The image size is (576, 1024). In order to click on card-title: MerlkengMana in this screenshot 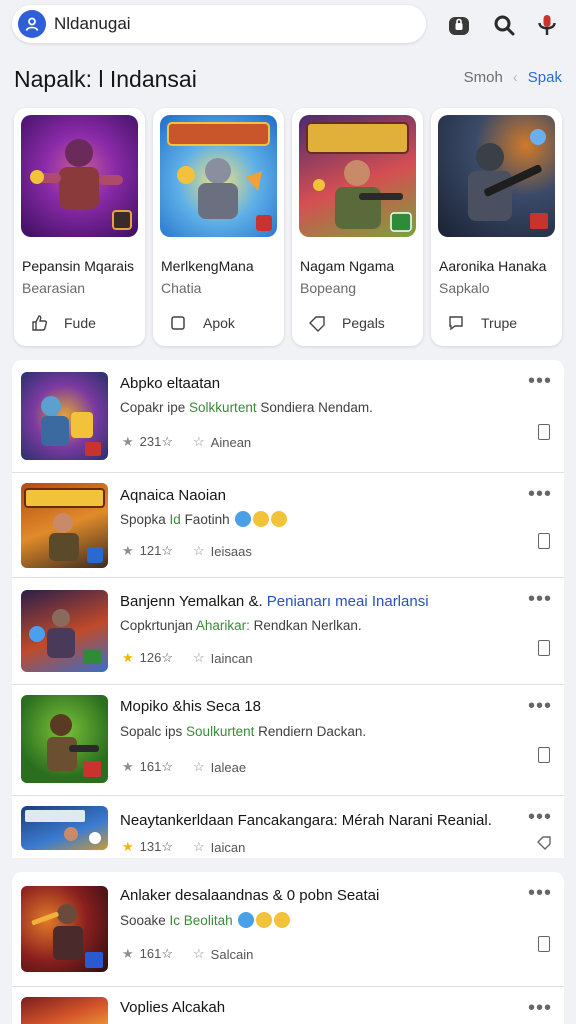, I will do `click(207, 266)`.